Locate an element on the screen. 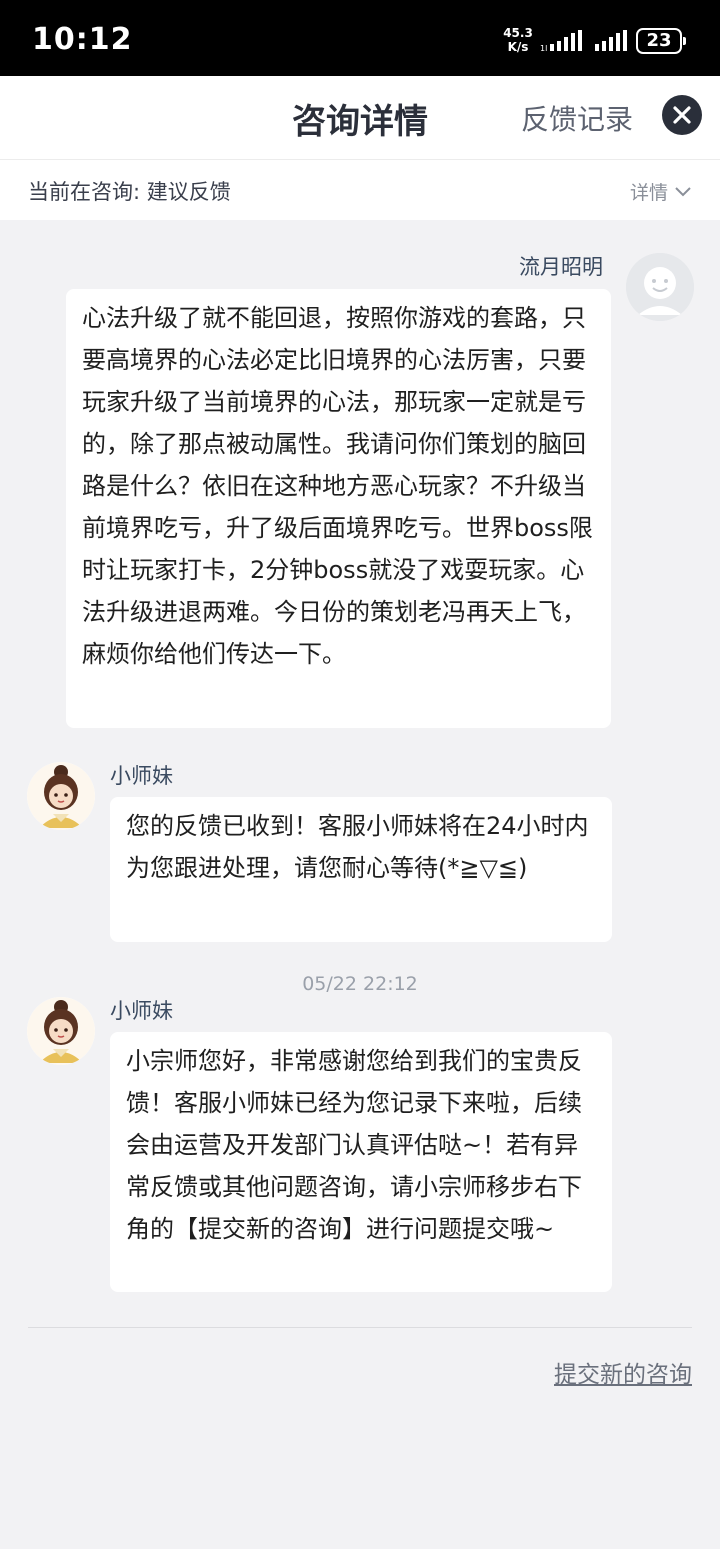 The height and width of the screenshot is (1549, 720). close-button is located at coordinates (682, 115).